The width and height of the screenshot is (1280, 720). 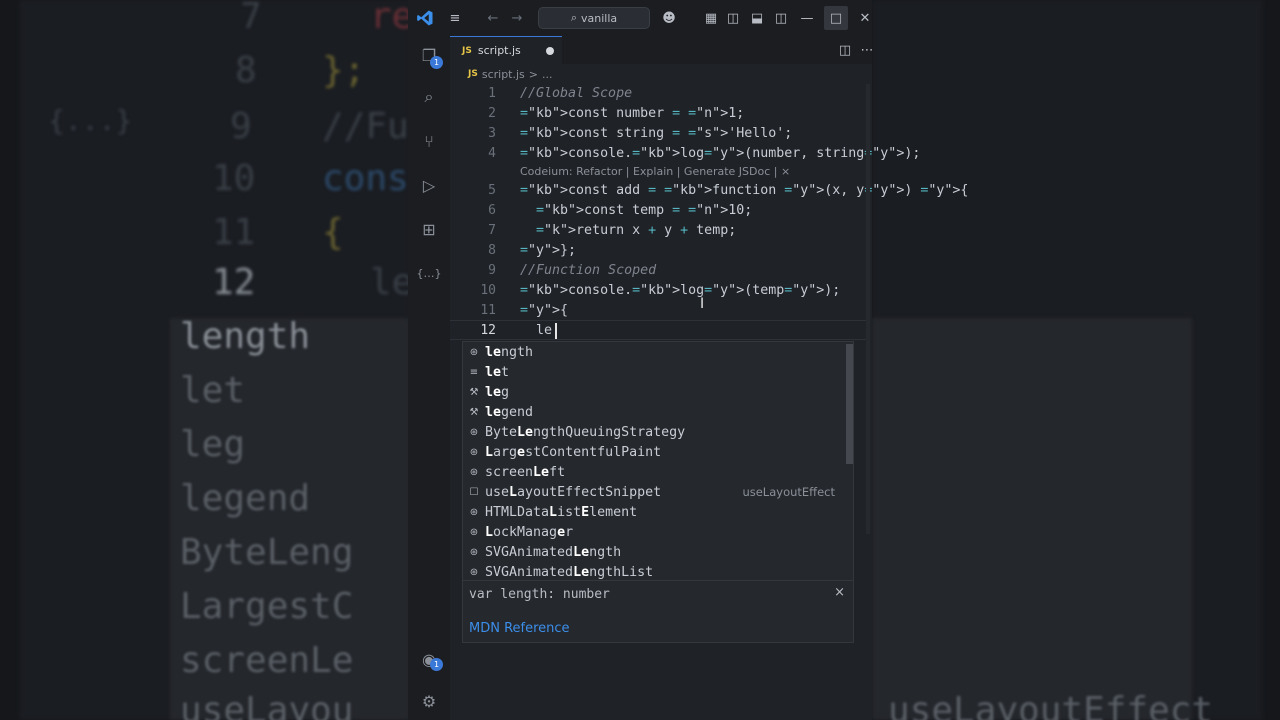 I want to click on bg-line-number: 9, so click(x=241, y=126).